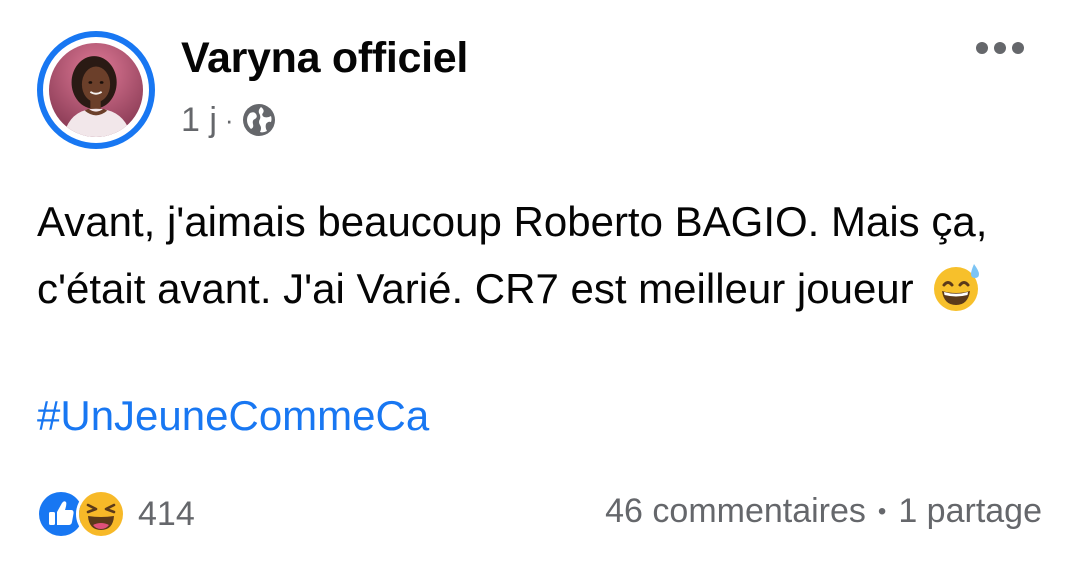  What do you see at coordinates (970, 511) in the screenshot?
I see `shares-count: 1 partage` at bounding box center [970, 511].